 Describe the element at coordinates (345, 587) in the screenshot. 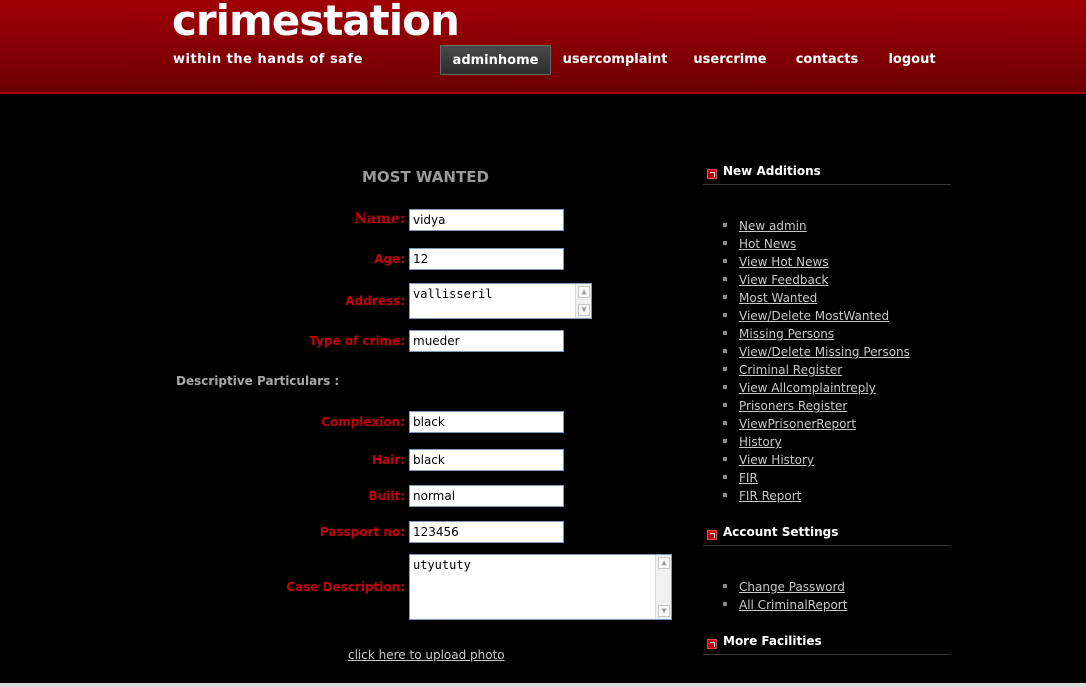

I see `case-description-label: Case Description:` at that location.